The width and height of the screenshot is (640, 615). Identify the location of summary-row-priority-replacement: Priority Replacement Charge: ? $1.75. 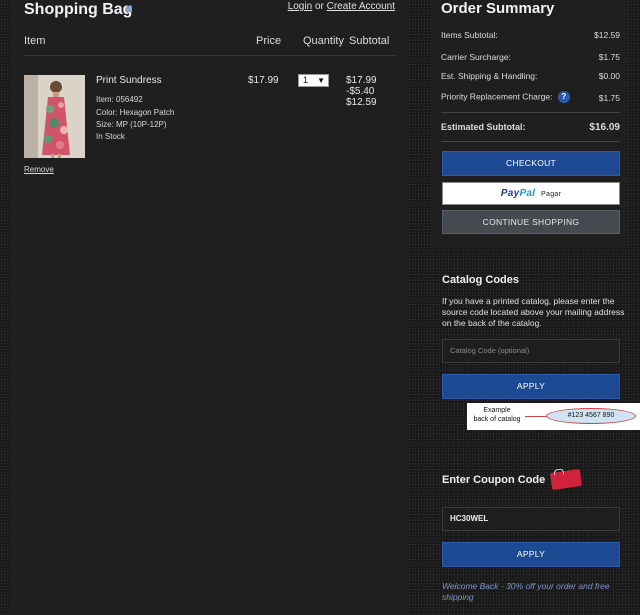
(530, 97).